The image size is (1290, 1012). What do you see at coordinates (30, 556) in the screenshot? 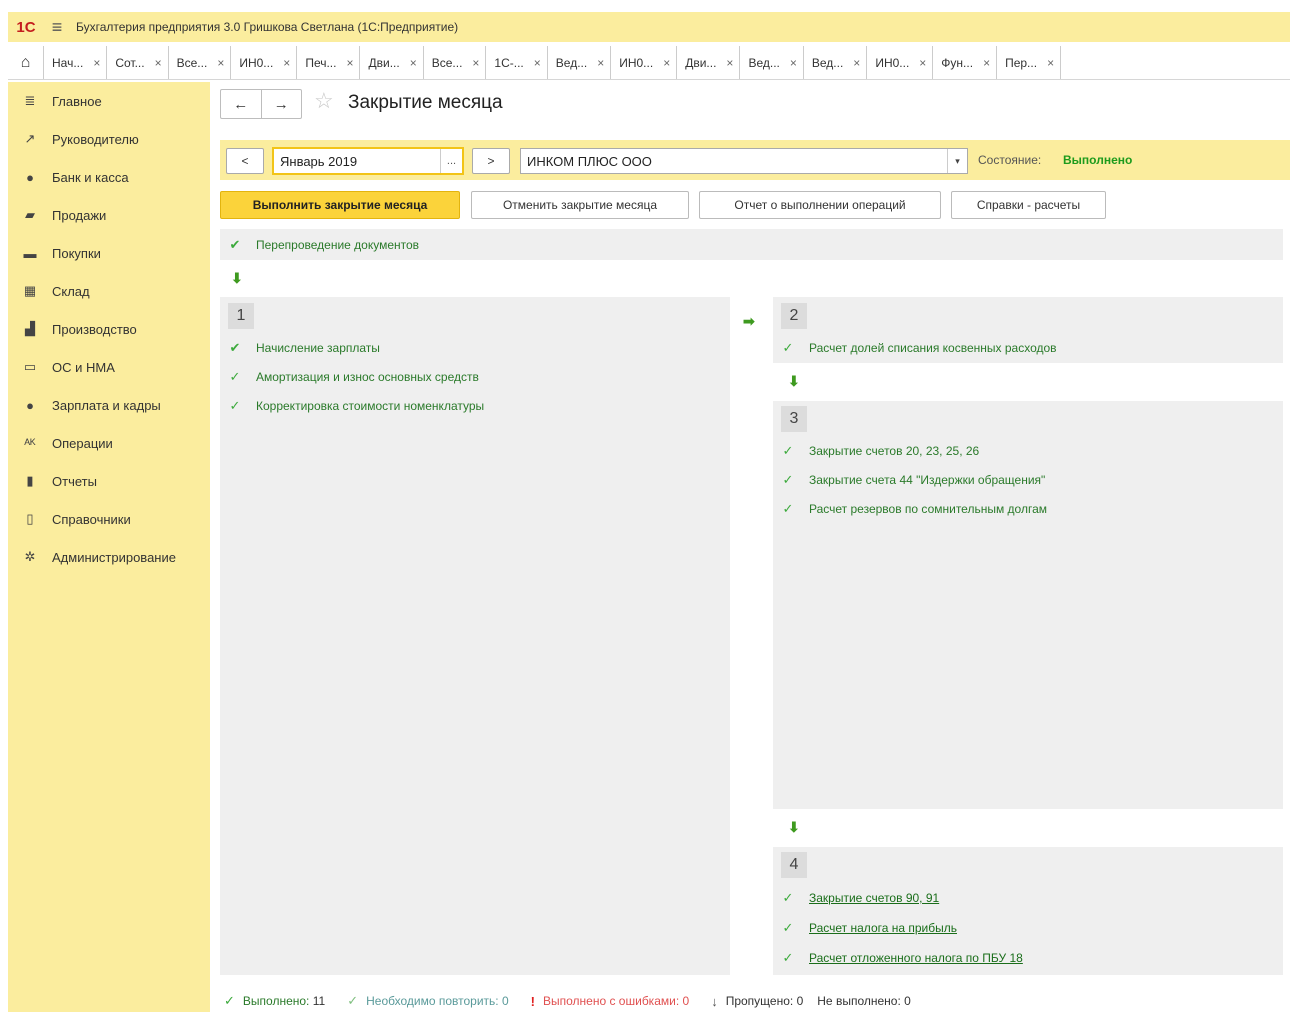
I see `gear-icon: ✲` at bounding box center [30, 556].